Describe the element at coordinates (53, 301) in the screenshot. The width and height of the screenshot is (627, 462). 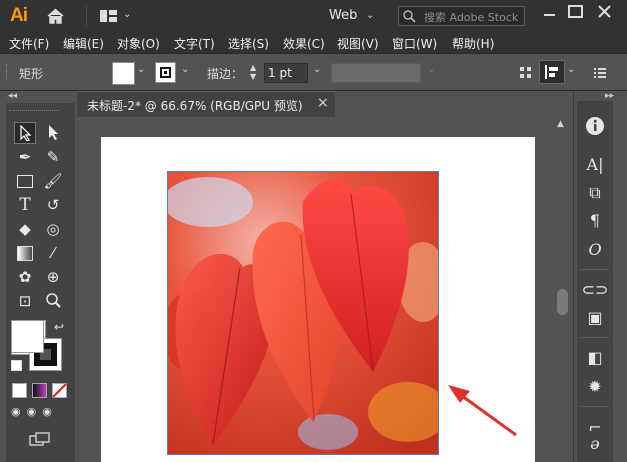
I see `zoom-tool-icon` at that location.